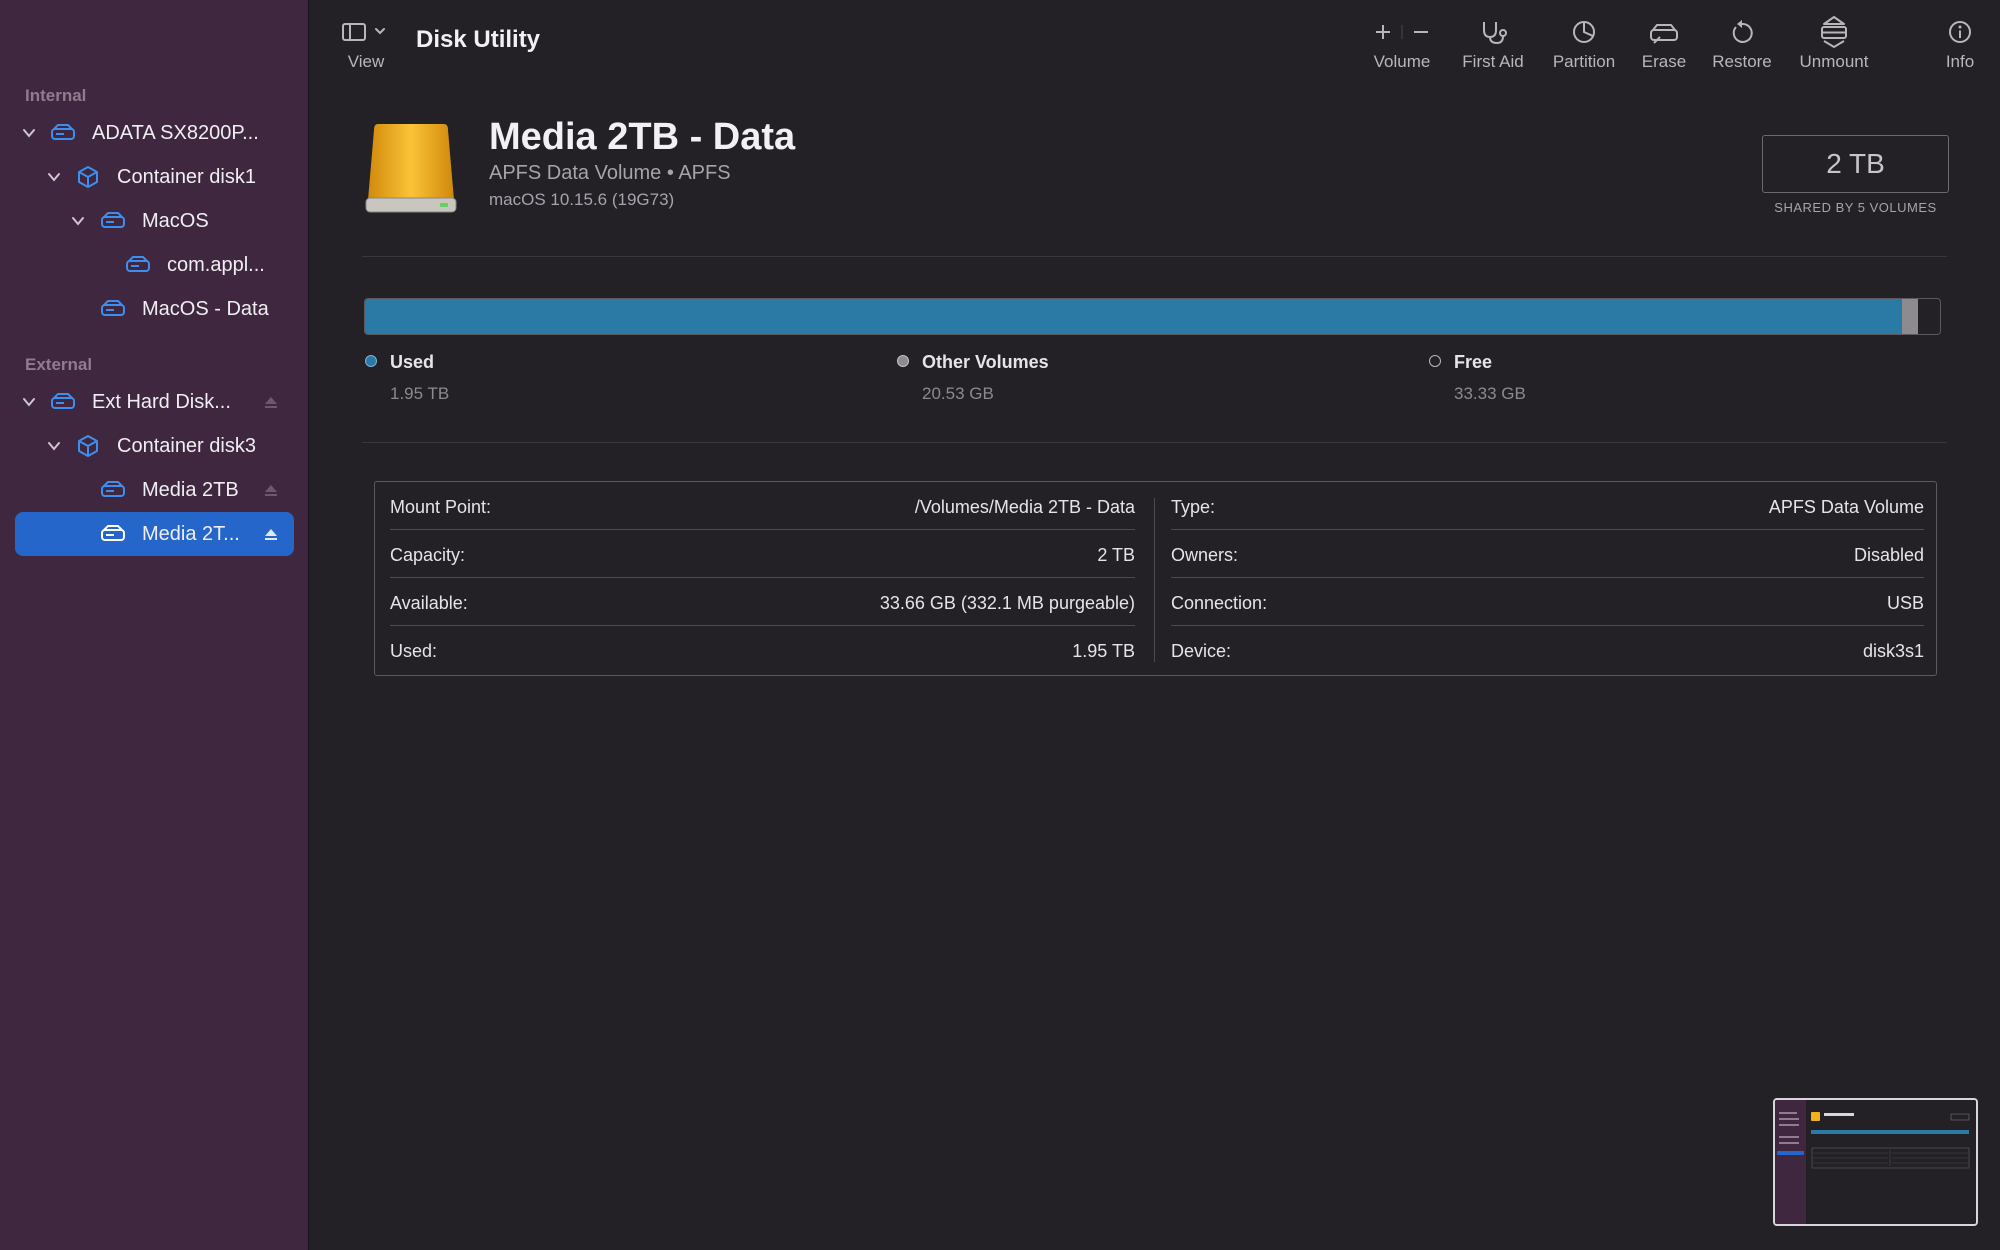  I want to click on volume-label: Volume, so click(1402, 61).